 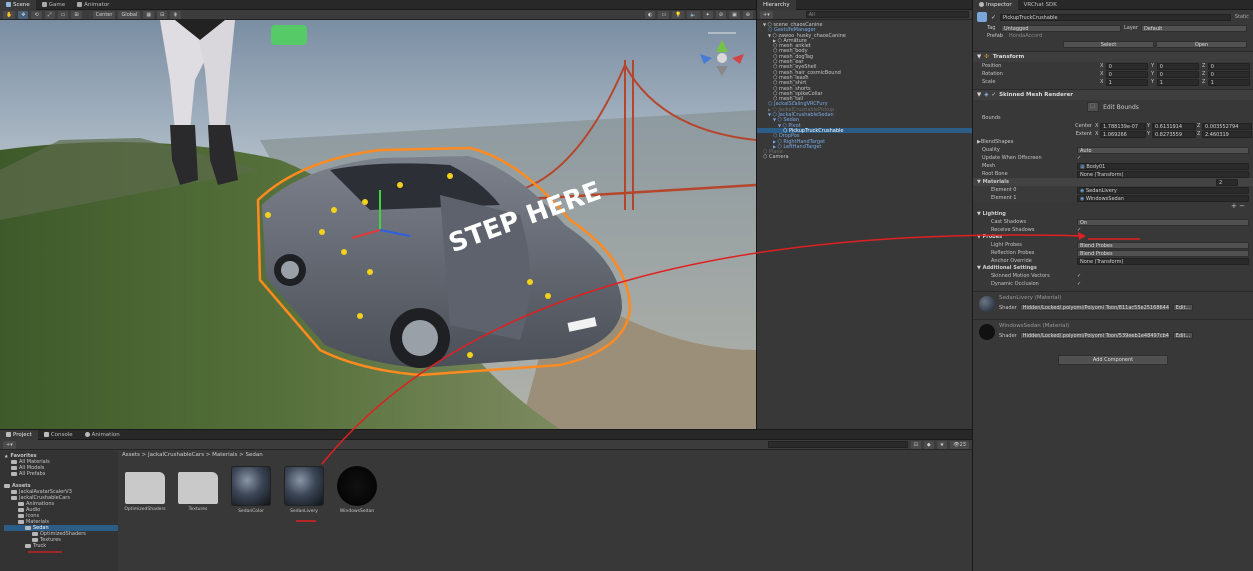 What do you see at coordinates (1163, 190) in the screenshot?
I see `material-element-field: ◉ SedanLivery` at bounding box center [1163, 190].